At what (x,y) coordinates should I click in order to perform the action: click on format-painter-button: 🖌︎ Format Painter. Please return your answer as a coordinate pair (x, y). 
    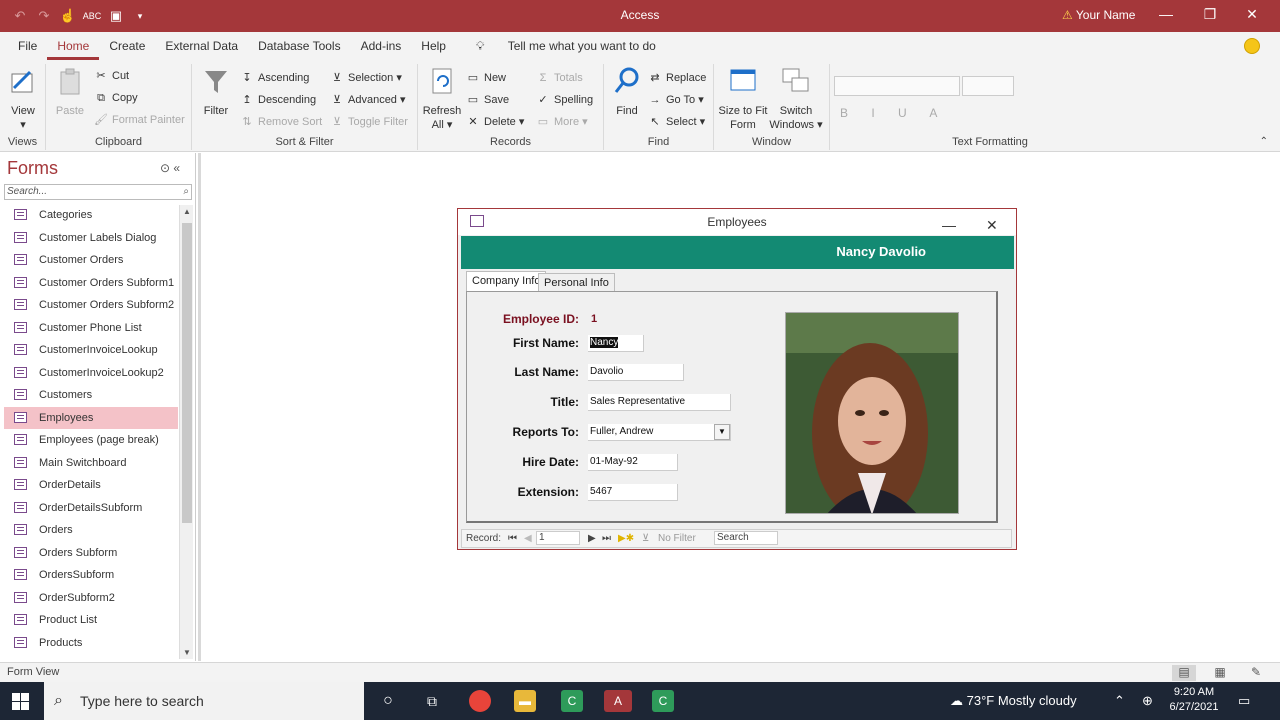
    Looking at the image, I should click on (139, 120).